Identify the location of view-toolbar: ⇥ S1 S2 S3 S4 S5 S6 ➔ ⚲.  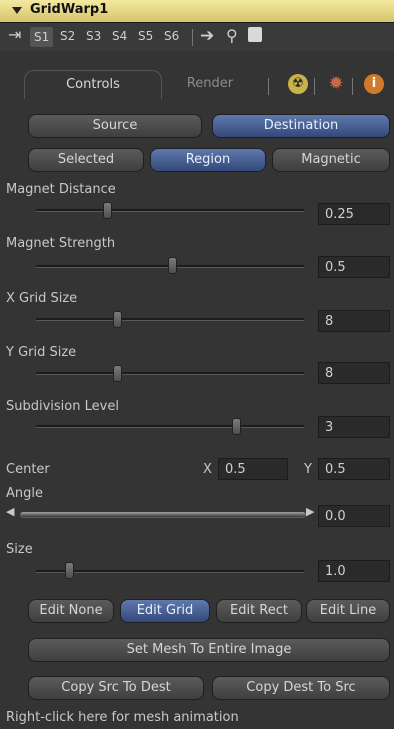
(197, 37).